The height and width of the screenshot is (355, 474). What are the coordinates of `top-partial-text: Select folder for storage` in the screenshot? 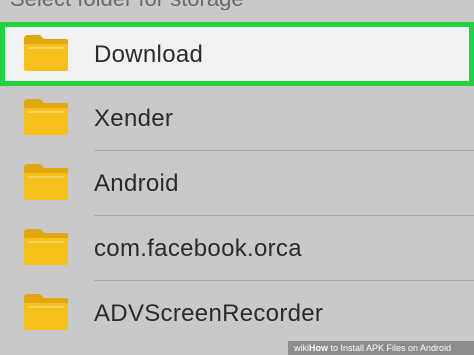 It's located at (127, 5).